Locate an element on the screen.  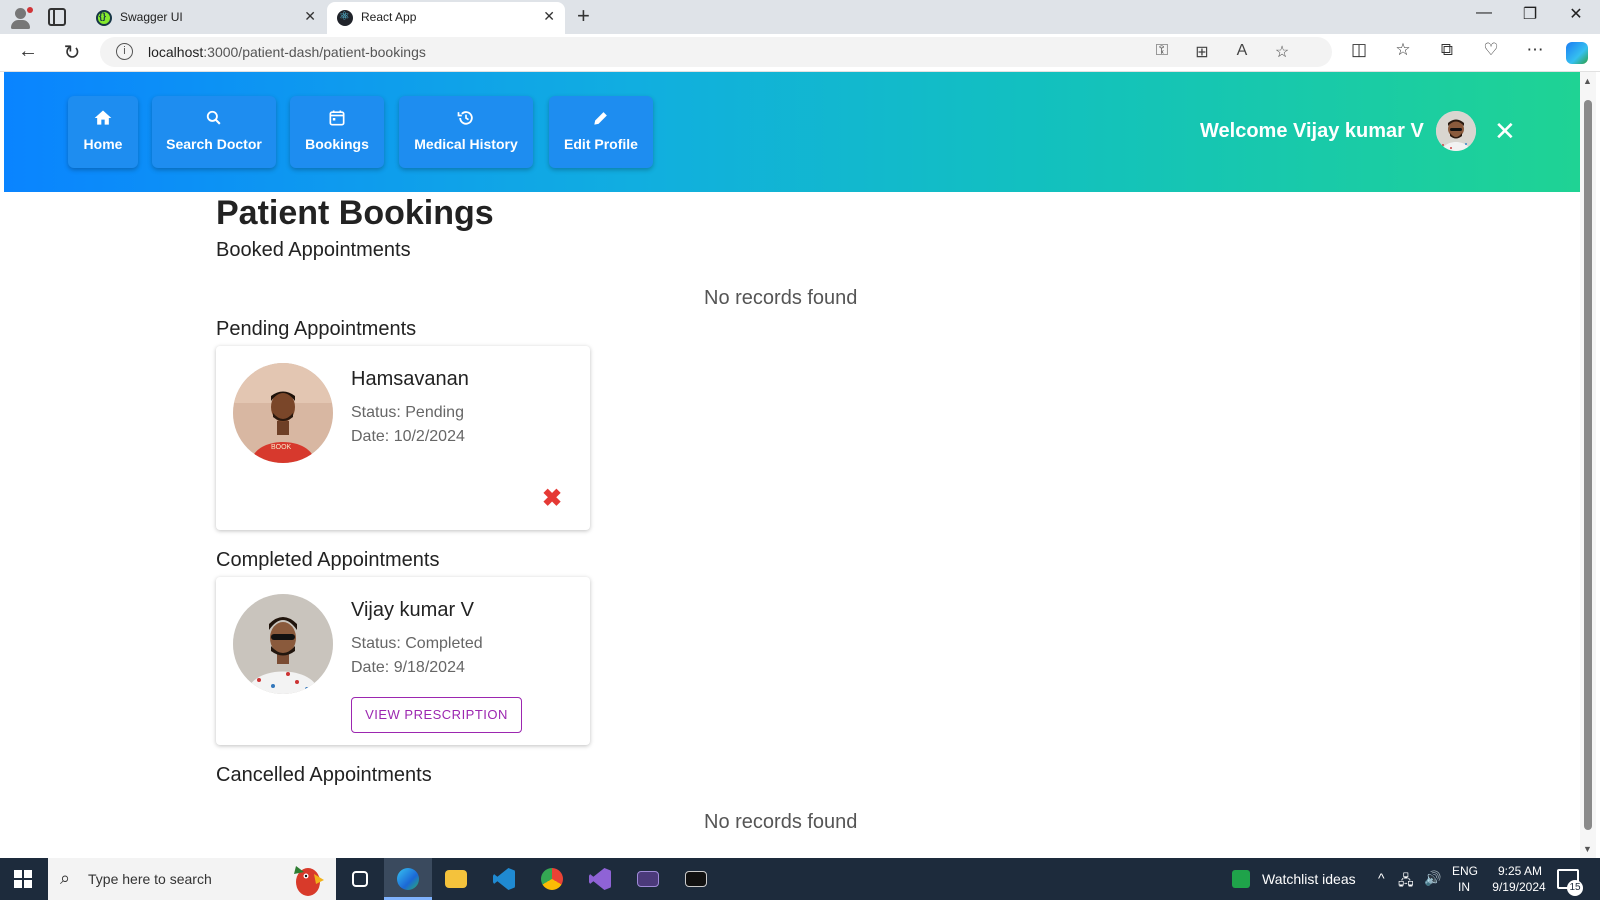
appointment-status: Status: Pending is located at coordinates (407, 412).